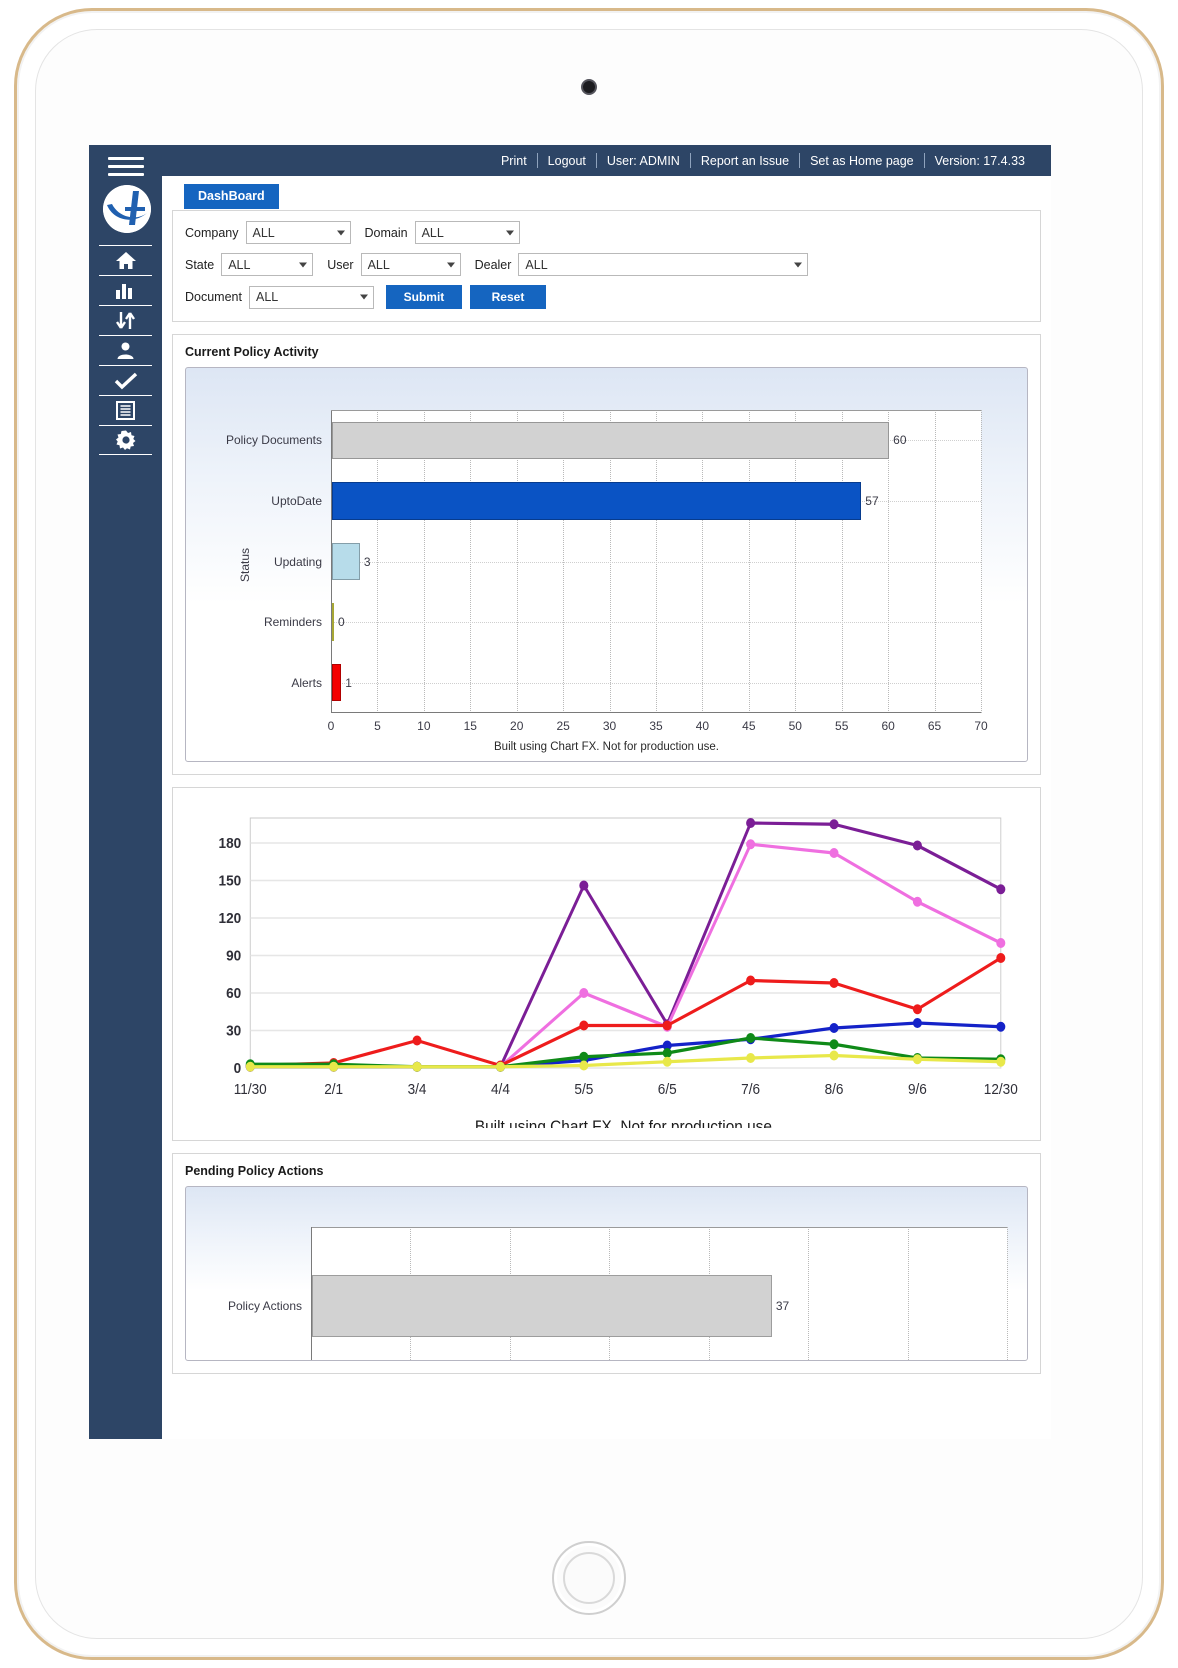 Image resolution: width=1178 pixels, height=1668 pixels. I want to click on home-button, so click(589, 1578).